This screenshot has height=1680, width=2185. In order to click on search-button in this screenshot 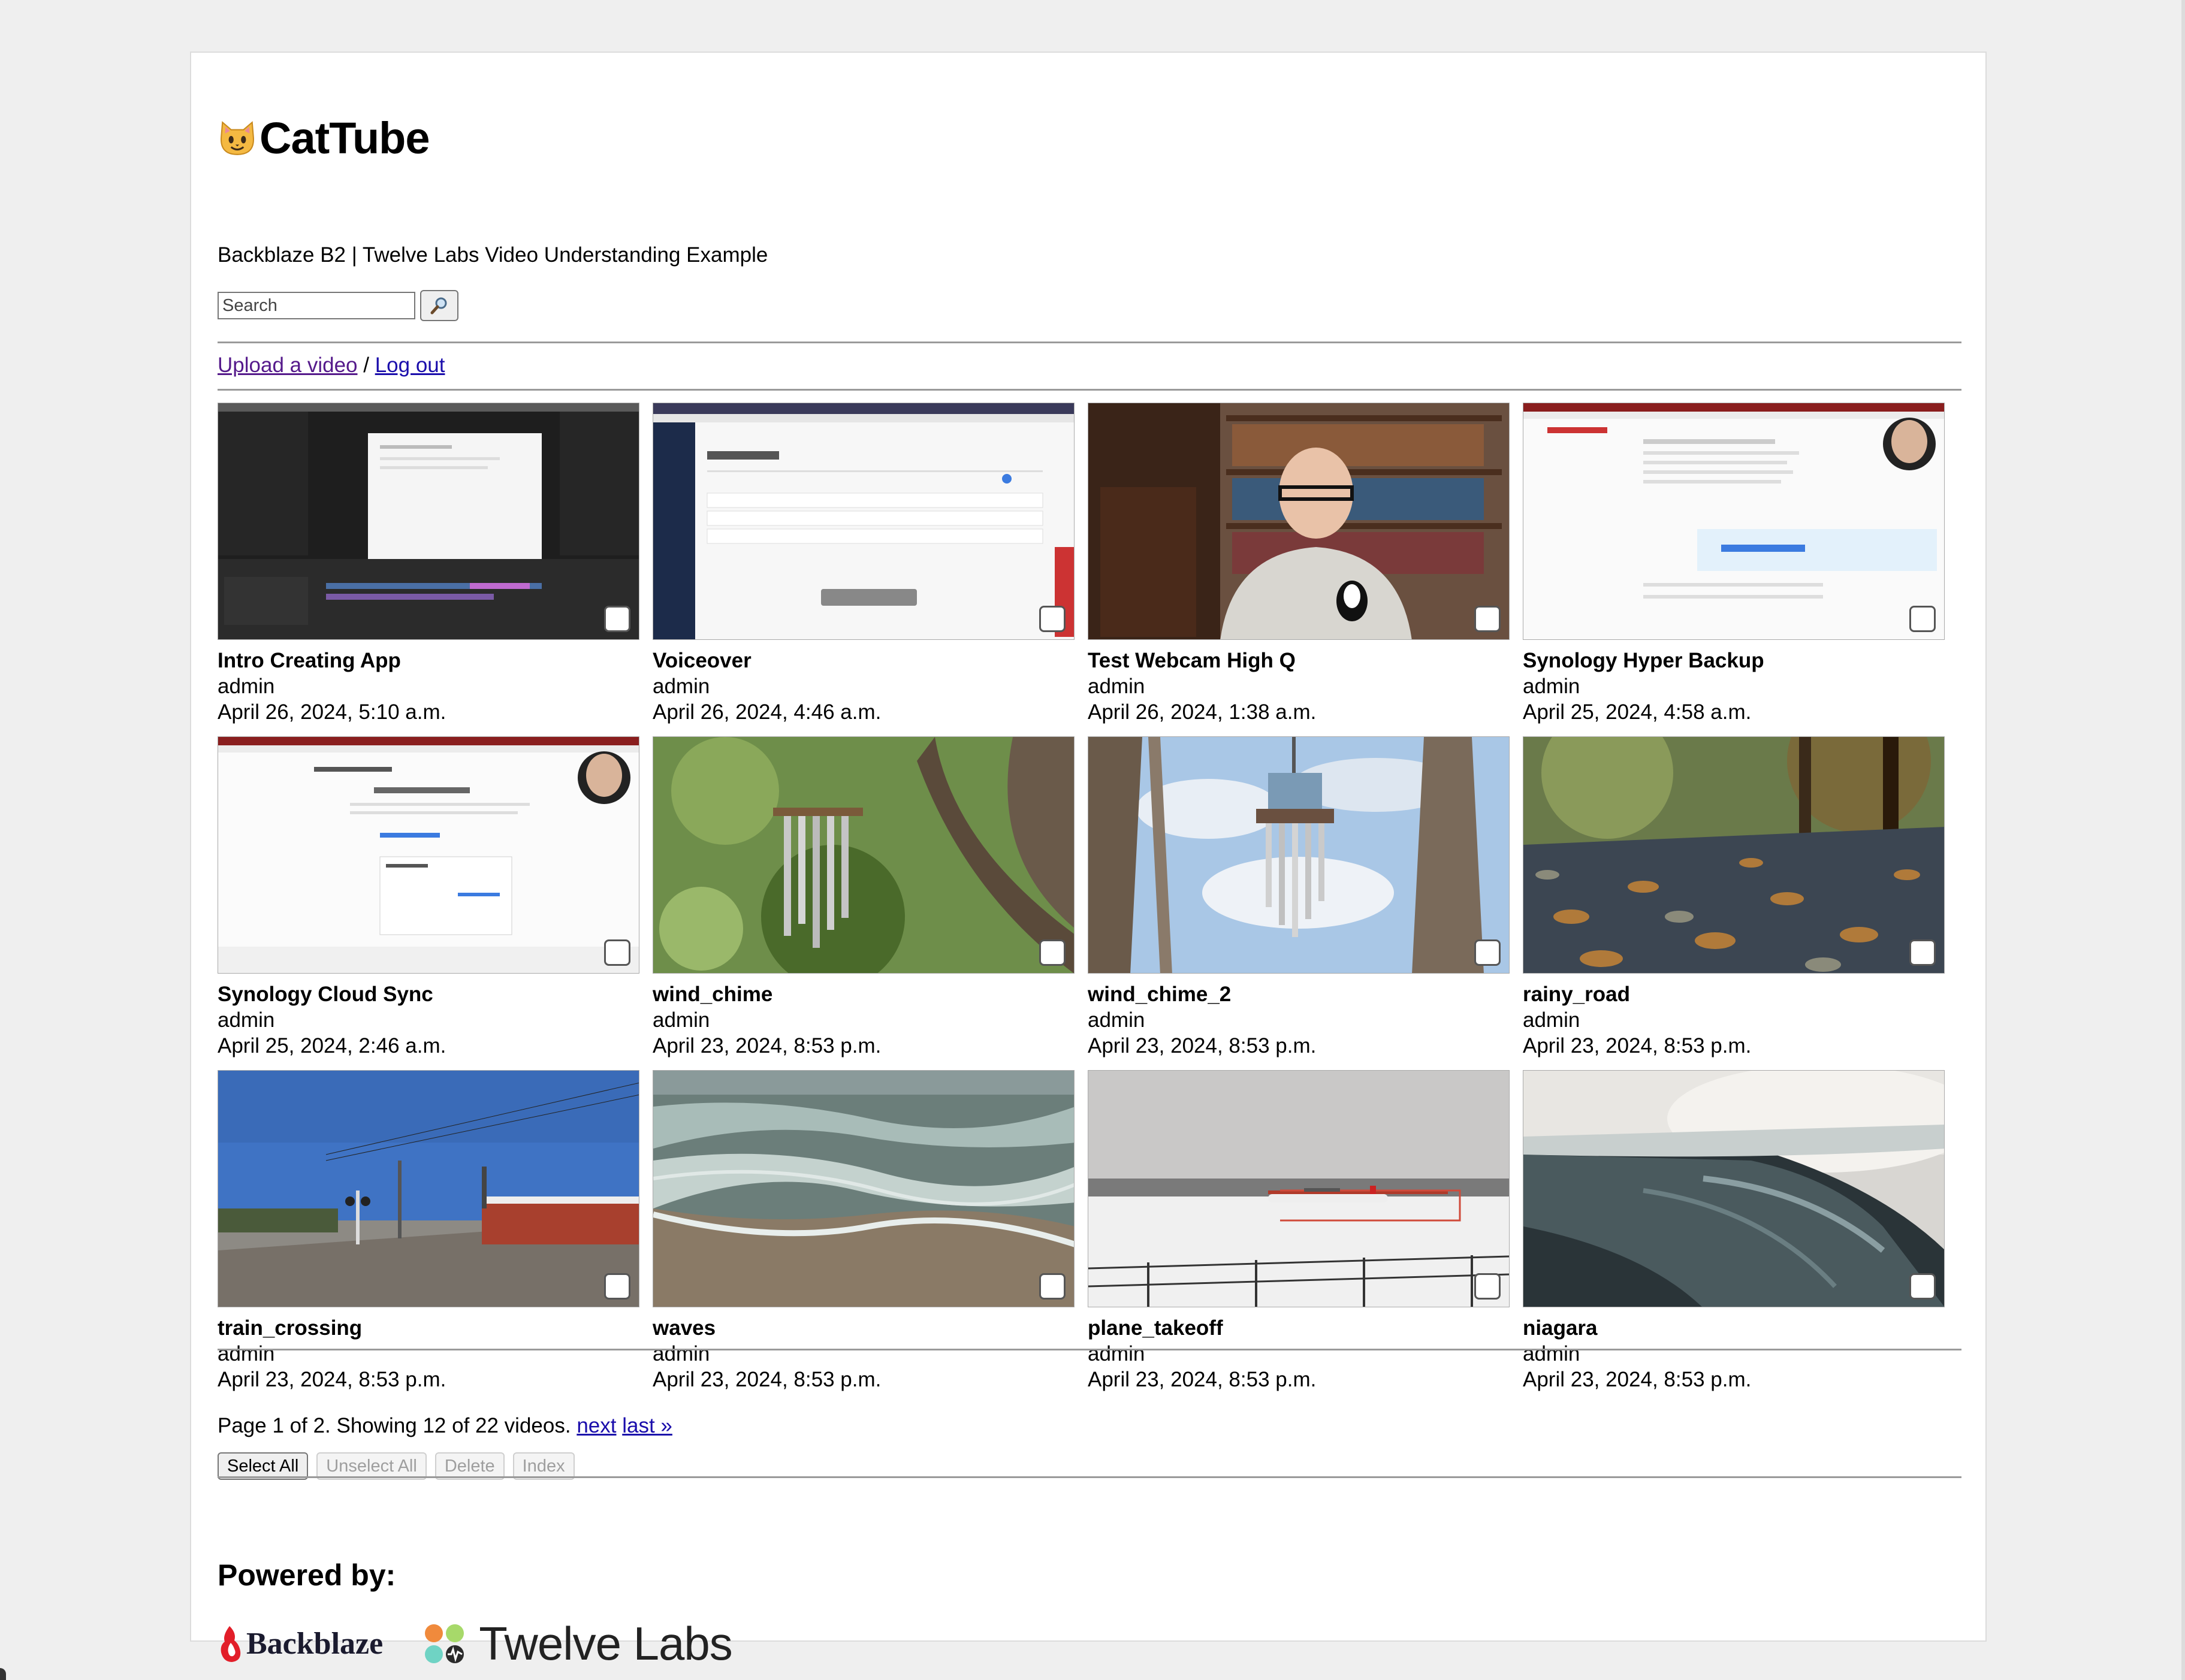, I will do `click(439, 306)`.